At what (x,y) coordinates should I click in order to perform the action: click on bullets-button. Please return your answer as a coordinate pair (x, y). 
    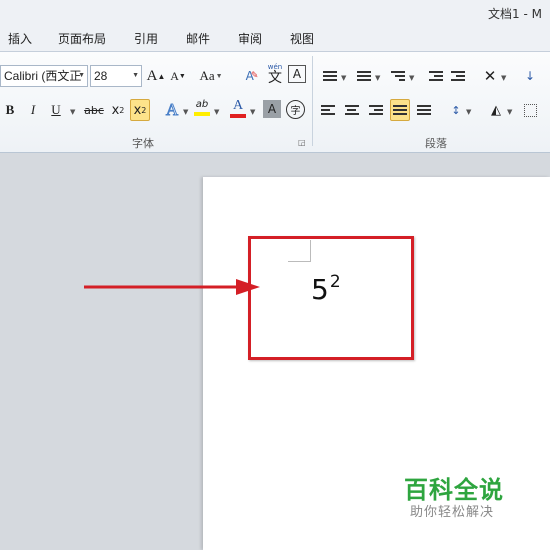
    Looking at the image, I should click on (330, 76).